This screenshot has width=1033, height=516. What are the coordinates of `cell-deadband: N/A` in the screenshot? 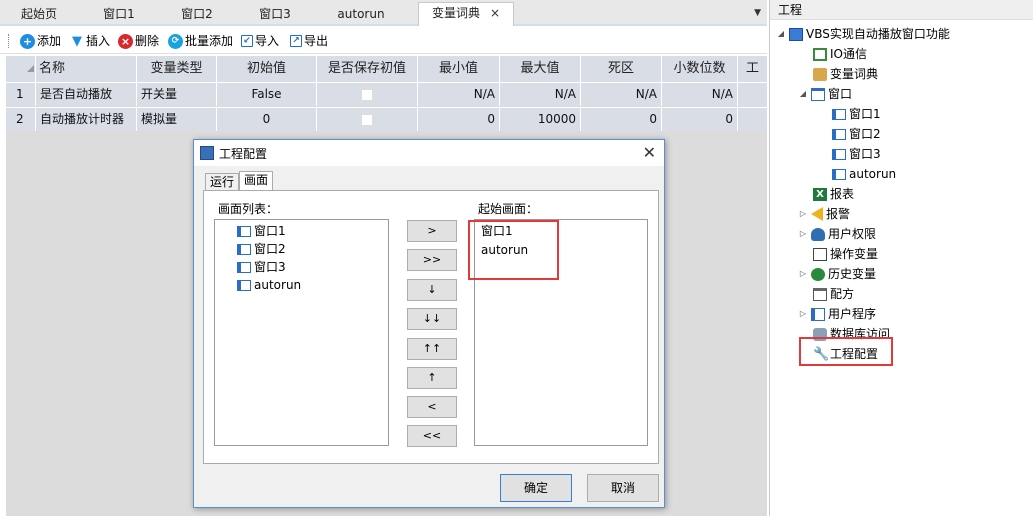 It's located at (621, 94).